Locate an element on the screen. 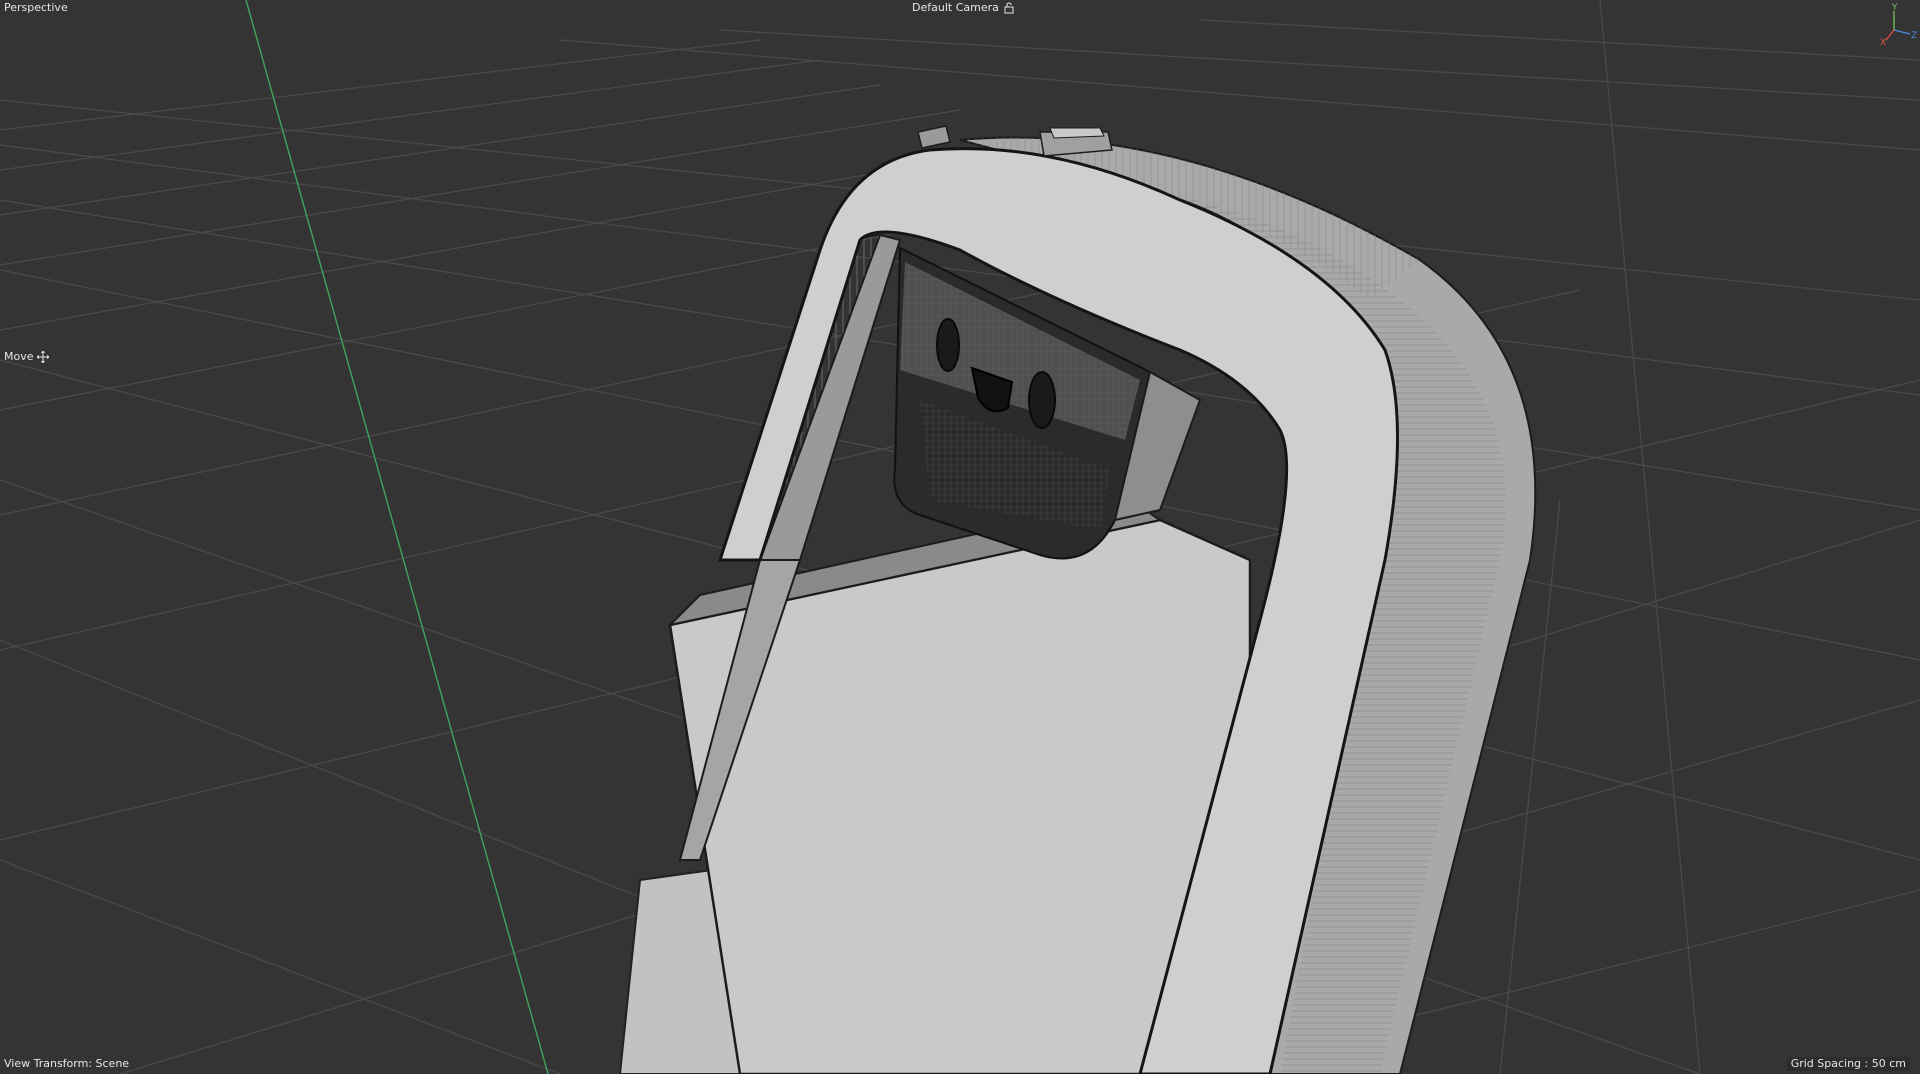 This screenshot has width=1920, height=1074. move-icon is located at coordinates (42, 357).